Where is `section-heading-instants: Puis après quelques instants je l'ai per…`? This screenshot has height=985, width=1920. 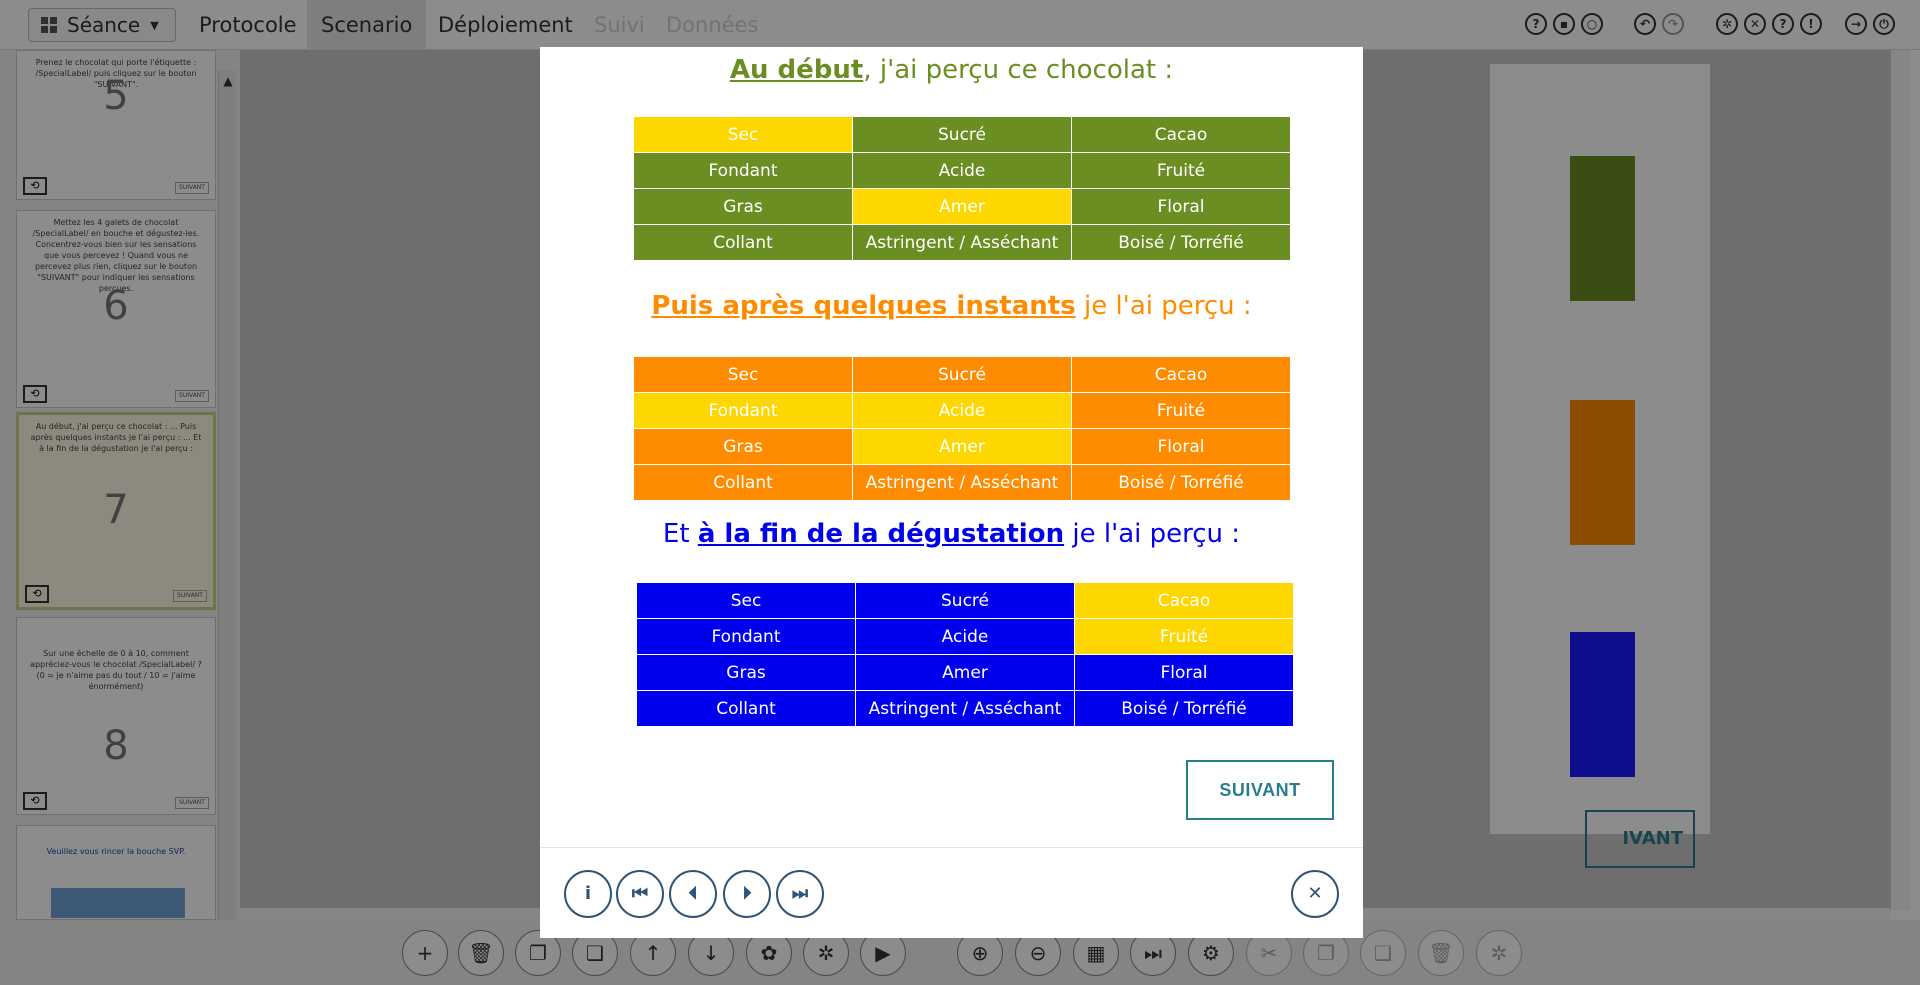 section-heading-instants: Puis après quelques instants je l'ai per… is located at coordinates (951, 306).